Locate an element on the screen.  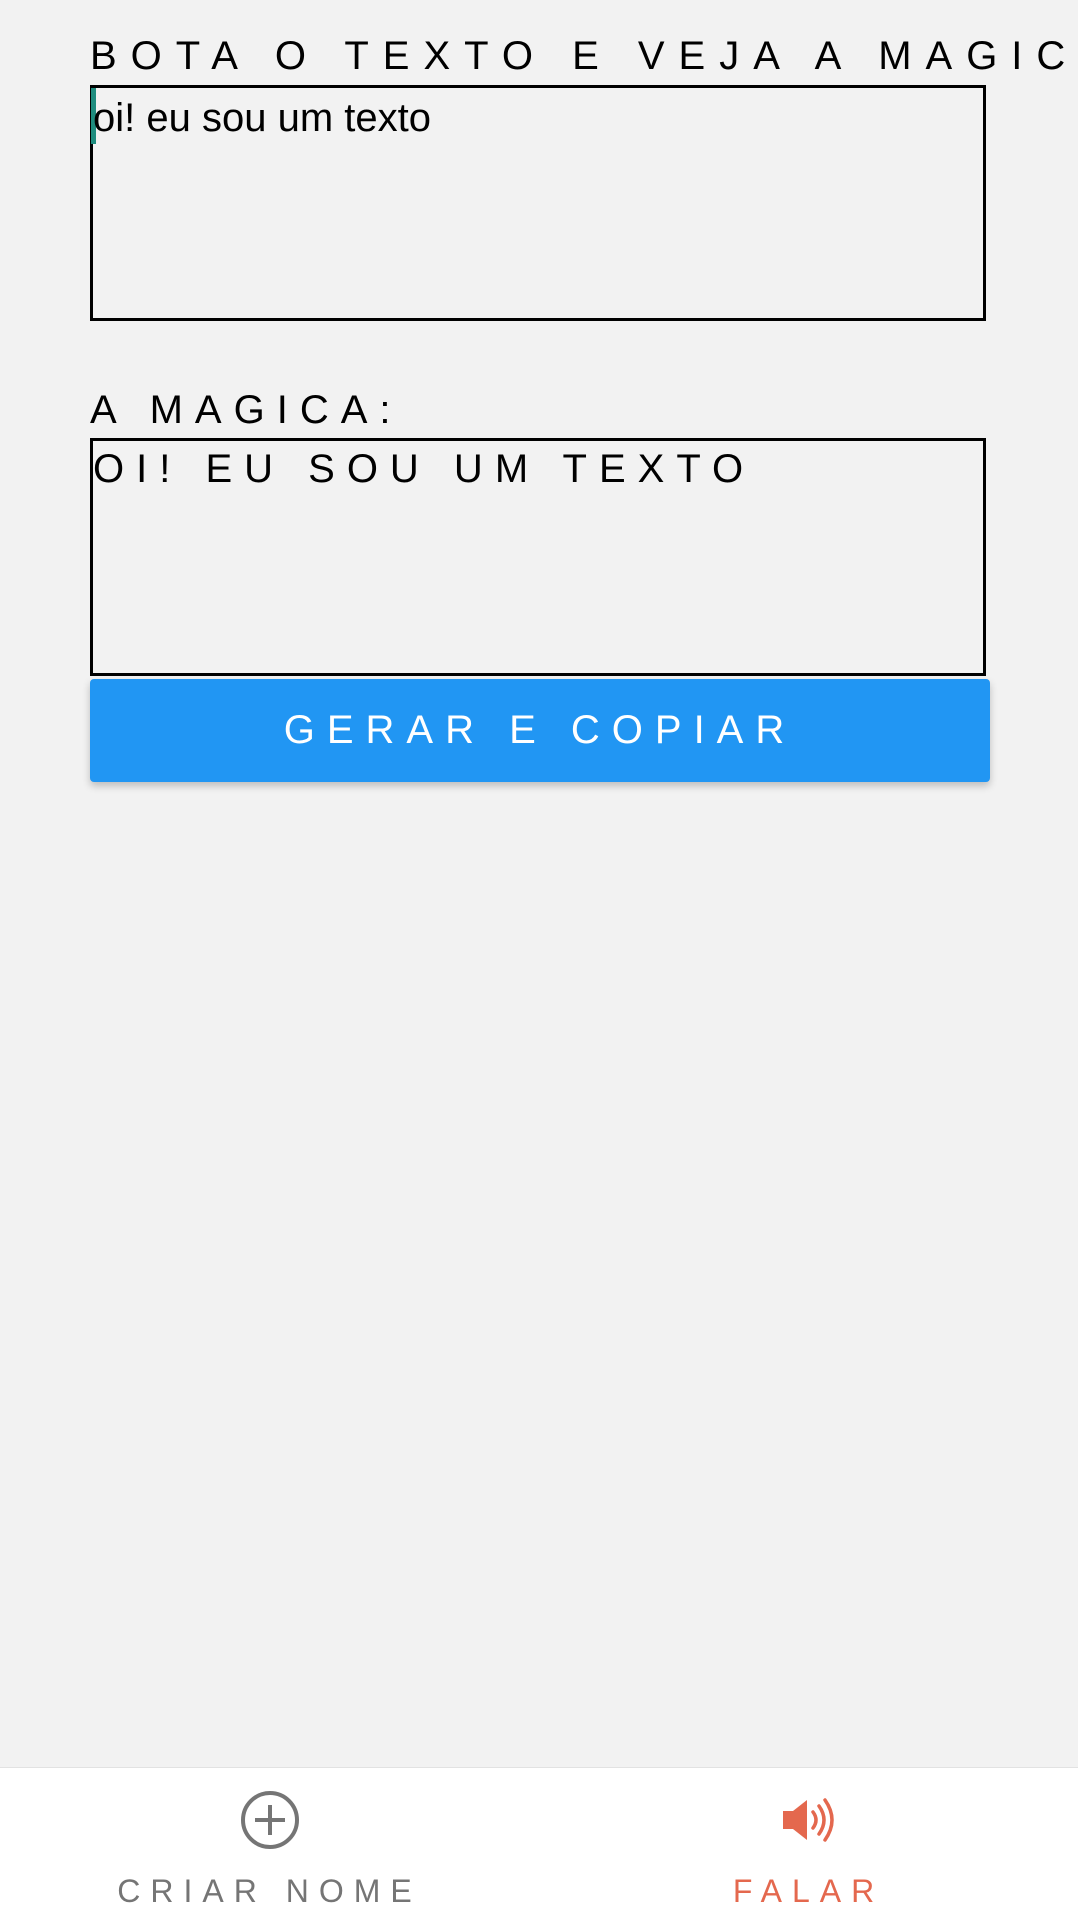
output-label: A MAGICA: is located at coordinates (246, 410).